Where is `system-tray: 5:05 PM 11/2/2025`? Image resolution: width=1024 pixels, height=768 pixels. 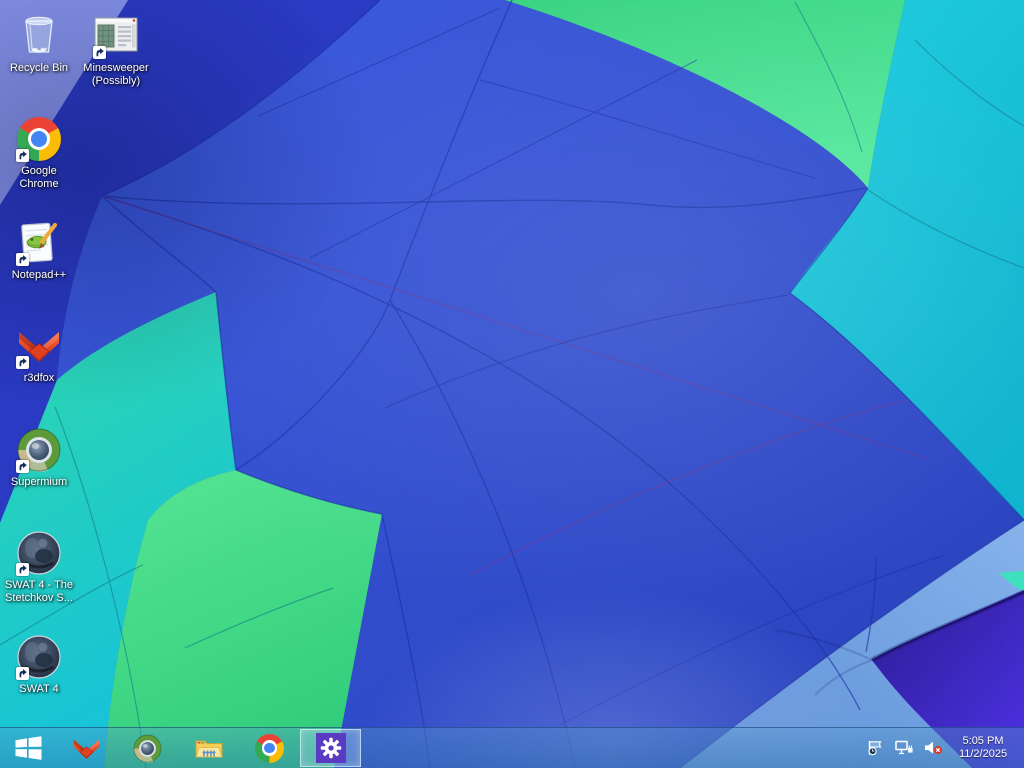 system-tray: 5:05 PM 11/2/2025 is located at coordinates (944, 748).